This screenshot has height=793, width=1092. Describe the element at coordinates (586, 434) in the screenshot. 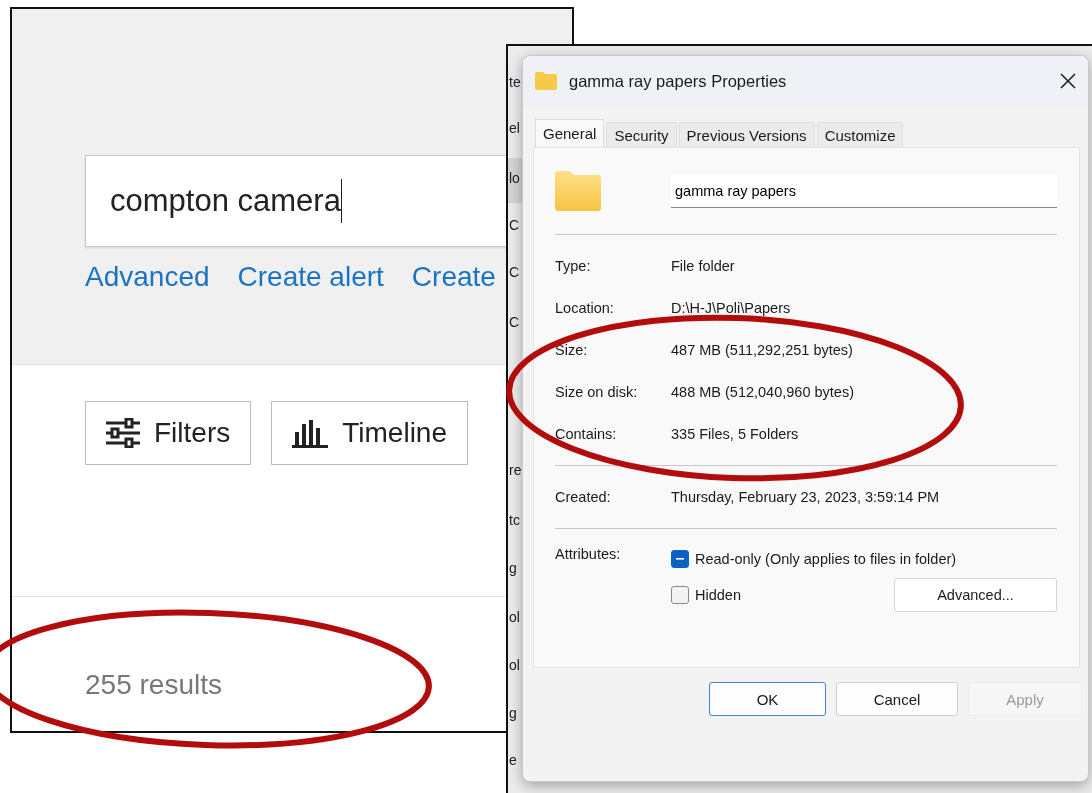

I see `field-label: Contains:` at that location.